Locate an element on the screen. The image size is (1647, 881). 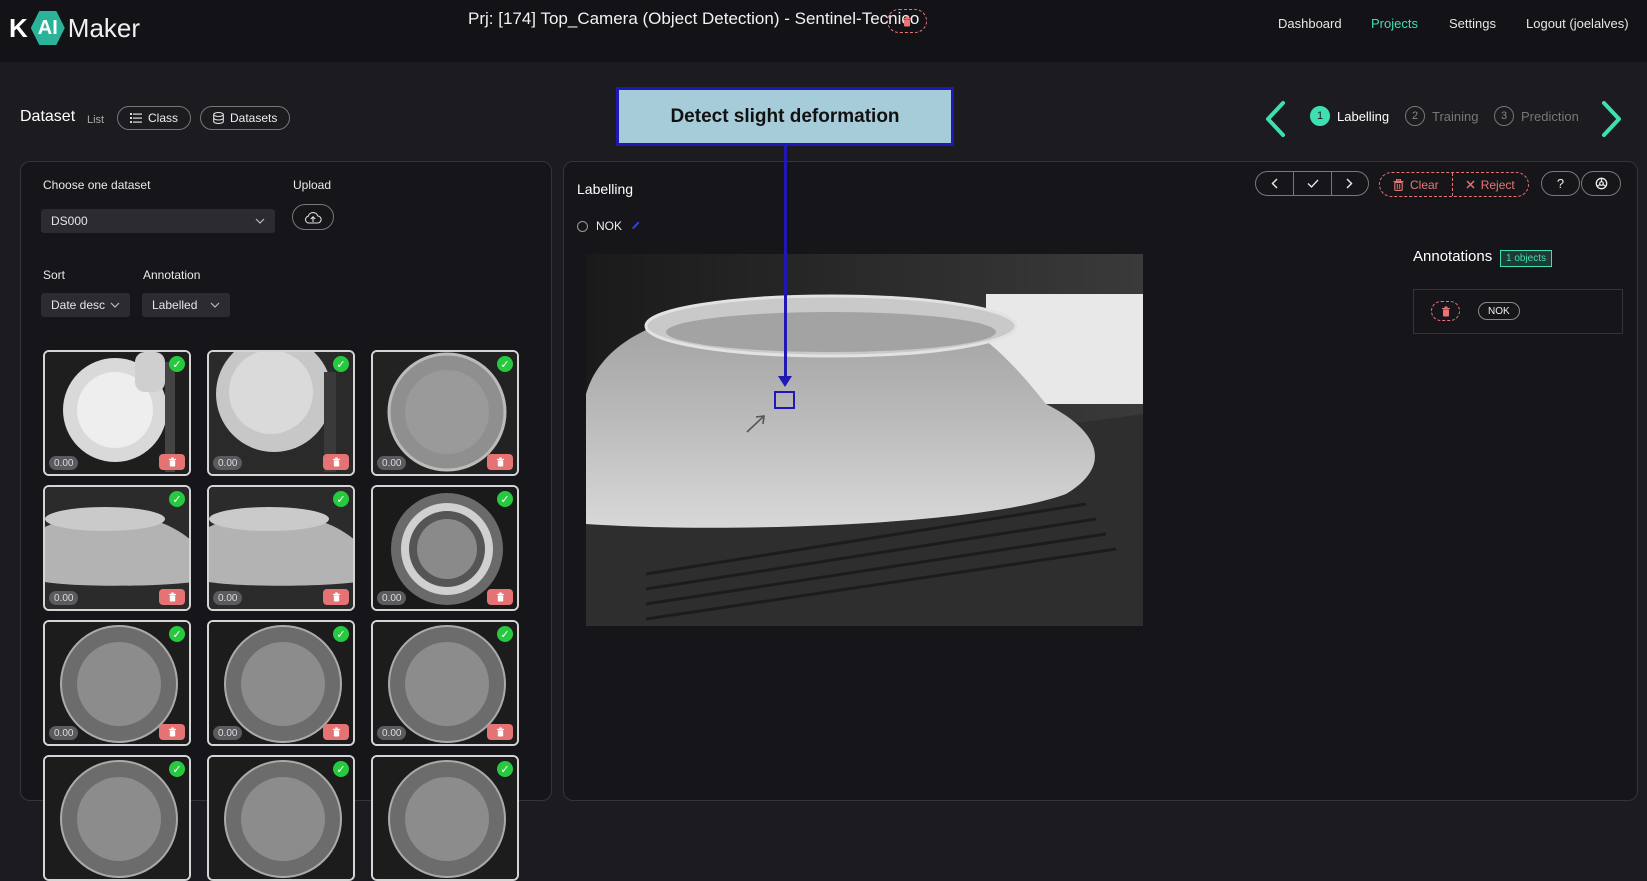
step-prediction: 3 Prediction is located at coordinates (1536, 116).